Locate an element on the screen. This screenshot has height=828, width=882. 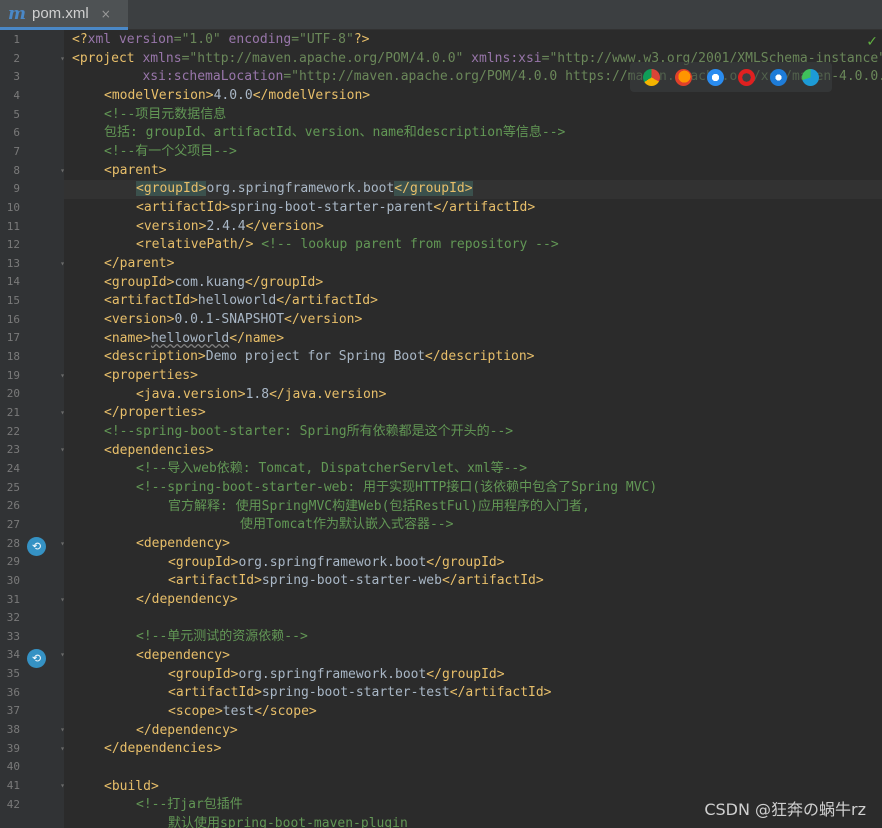
text: spring-boot-starter-test is located at coordinates (355, 692).